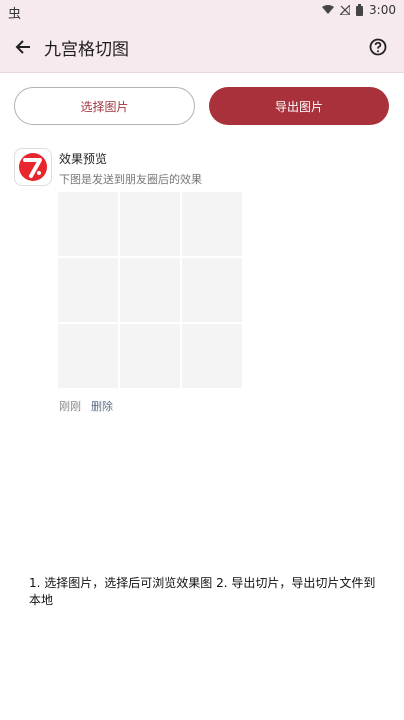 The image size is (404, 720). Describe the element at coordinates (202, 11) in the screenshot. I see `status-bar: 虫 3:00` at that location.